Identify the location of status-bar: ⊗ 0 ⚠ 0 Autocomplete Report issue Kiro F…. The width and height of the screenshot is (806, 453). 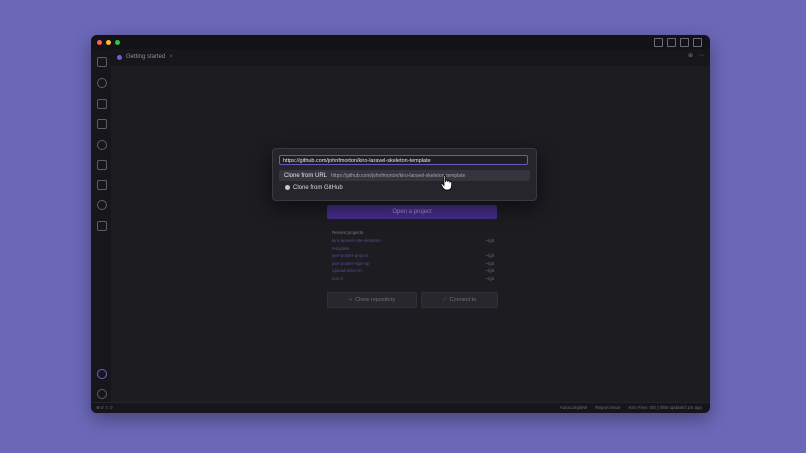
(400, 407).